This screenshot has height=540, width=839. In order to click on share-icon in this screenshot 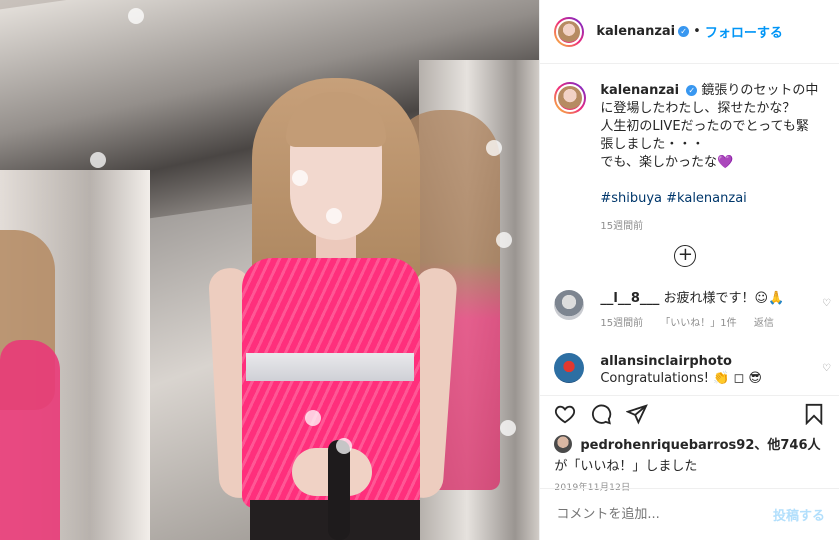, I will do `click(637, 414)`.